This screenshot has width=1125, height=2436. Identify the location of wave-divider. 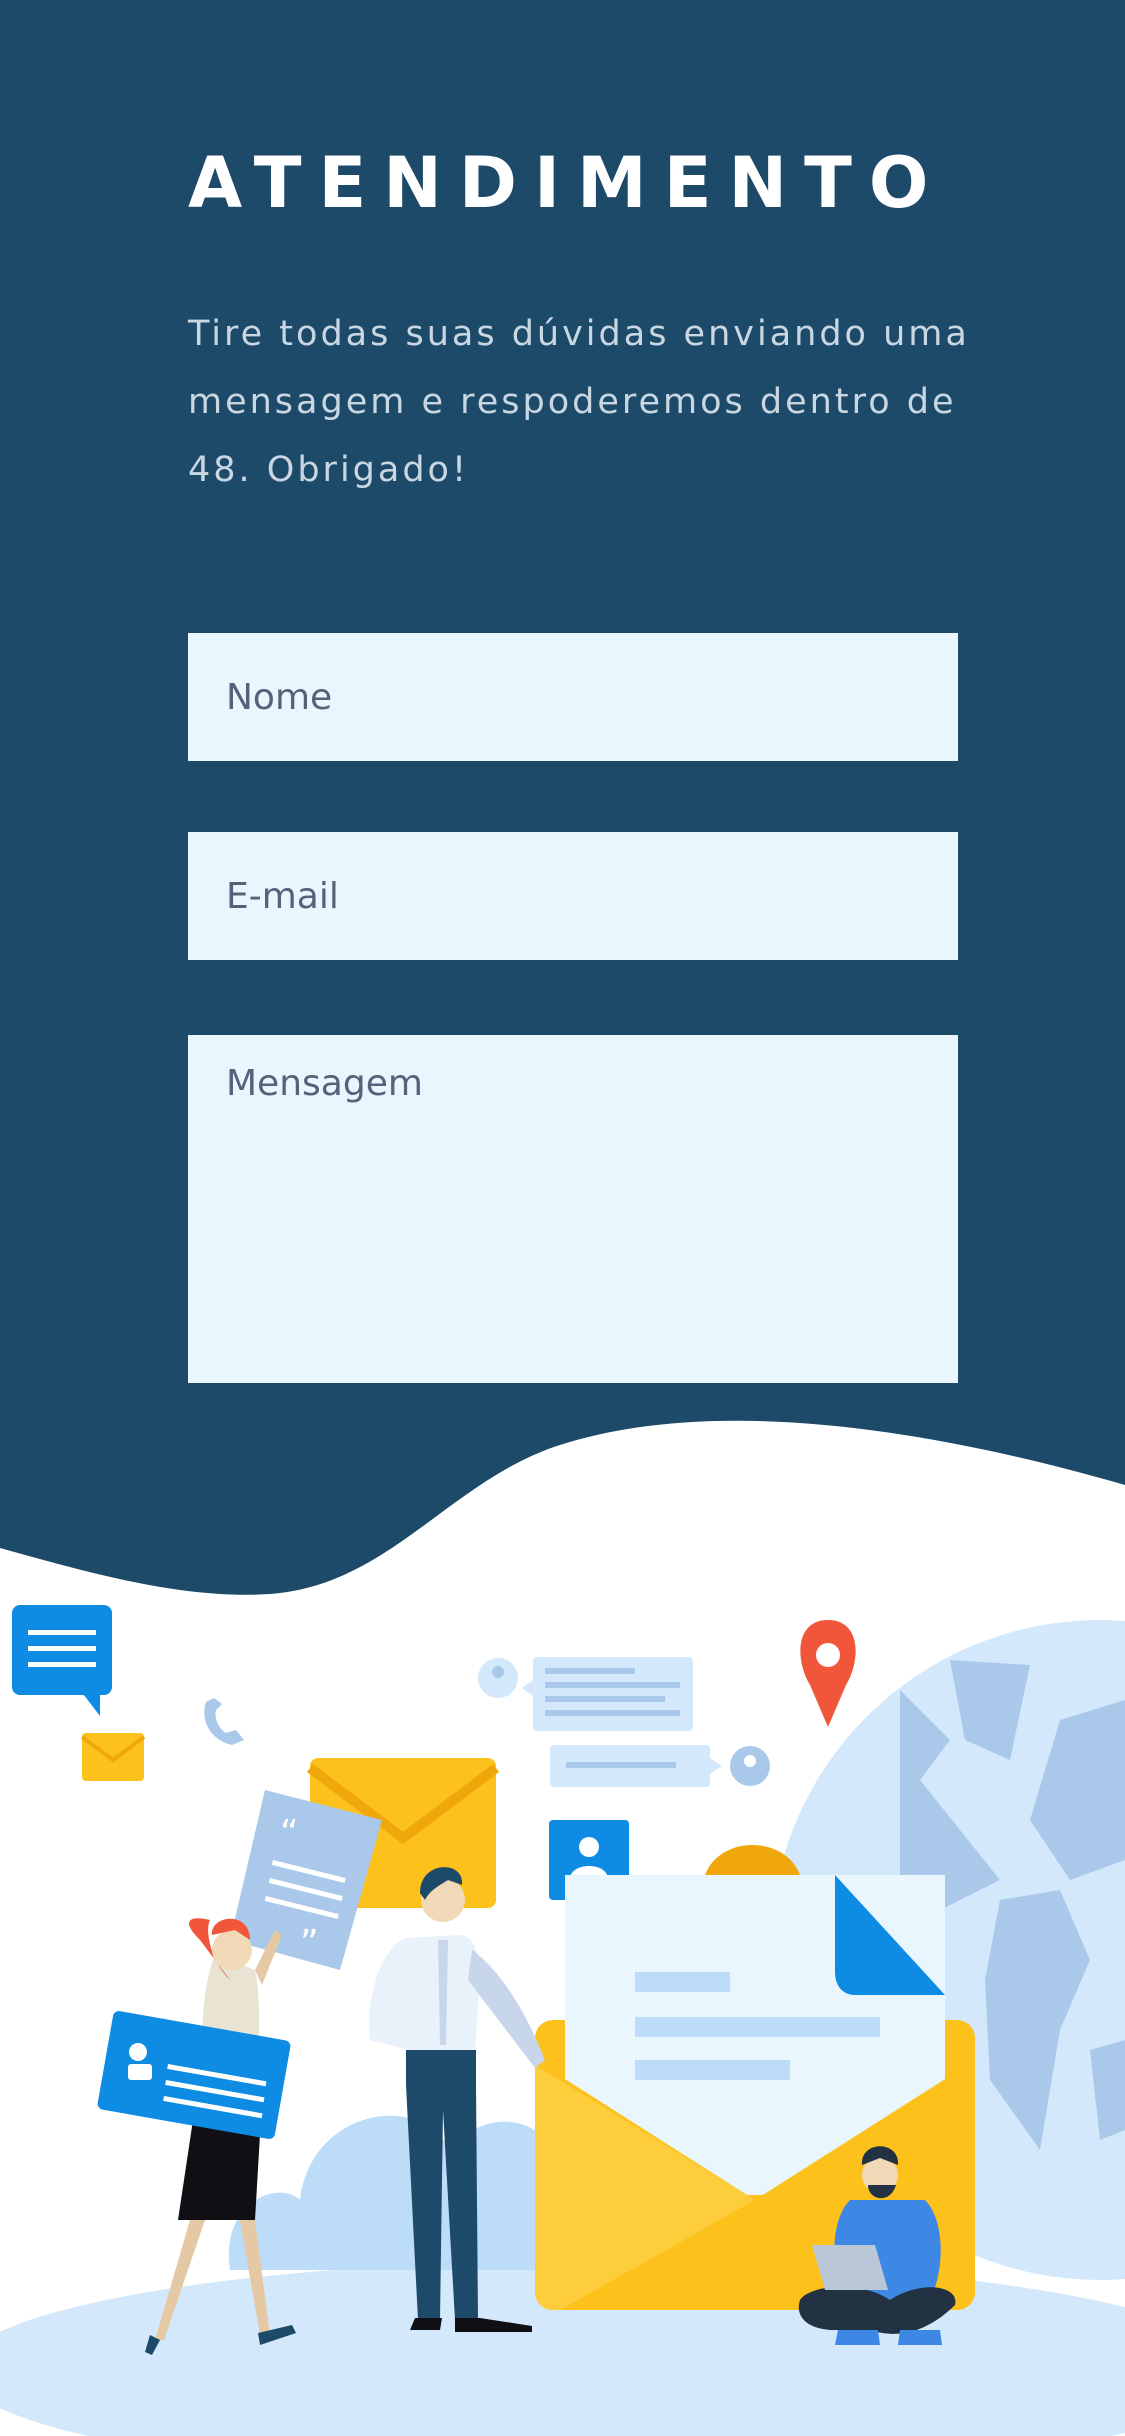
(562, 1510).